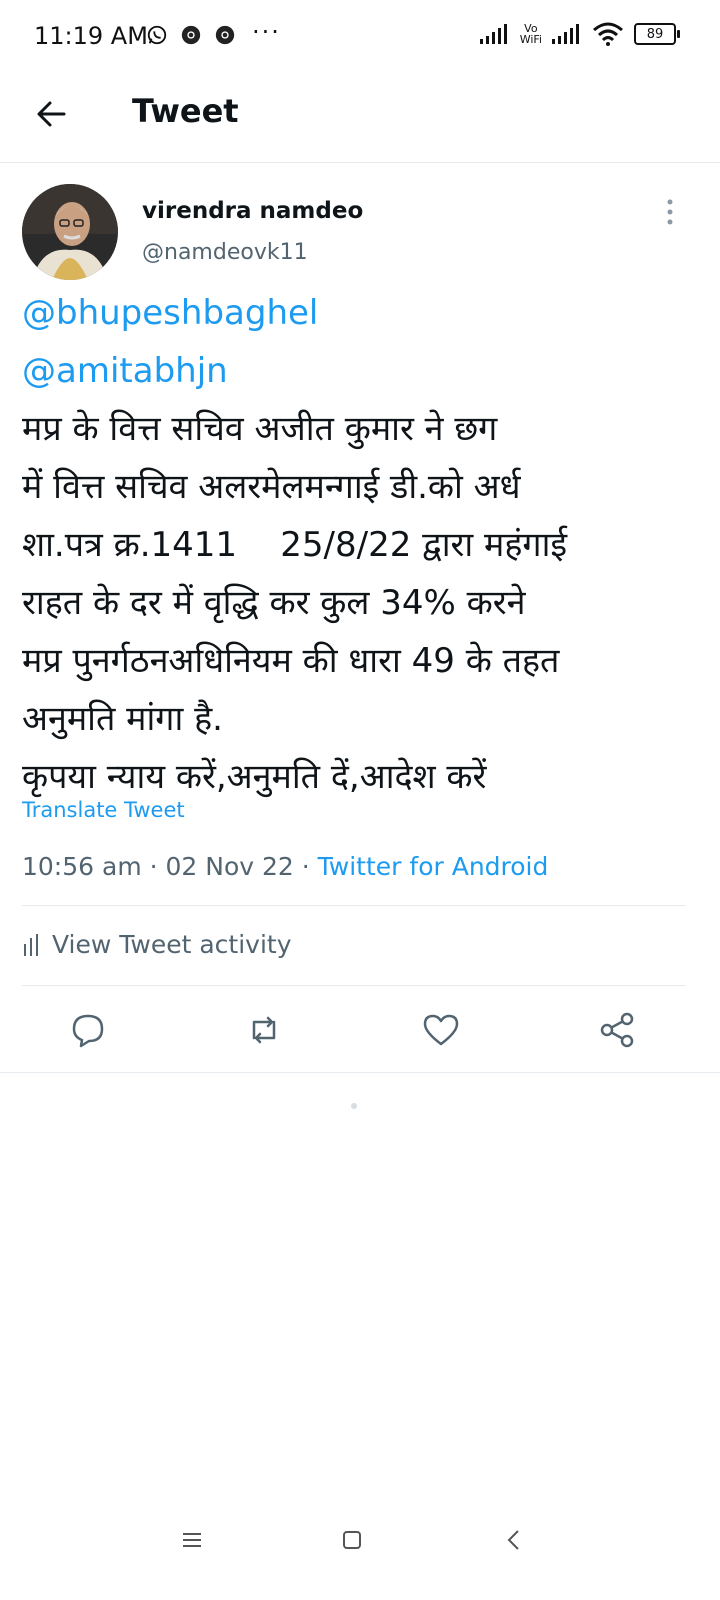 This screenshot has height=1600, width=720. Describe the element at coordinates (295, 545) in the screenshot. I see `tweet-line: शा.पत्र क्र.1411 25/8/22 द्वारा महंगाई` at that location.